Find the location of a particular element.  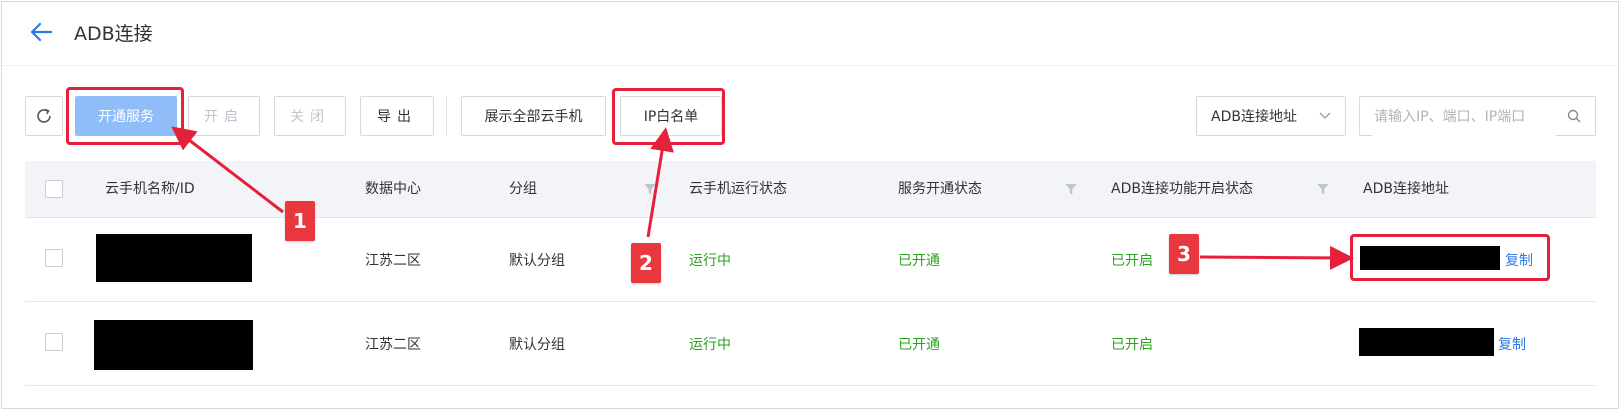

search-box is located at coordinates (1477, 116).